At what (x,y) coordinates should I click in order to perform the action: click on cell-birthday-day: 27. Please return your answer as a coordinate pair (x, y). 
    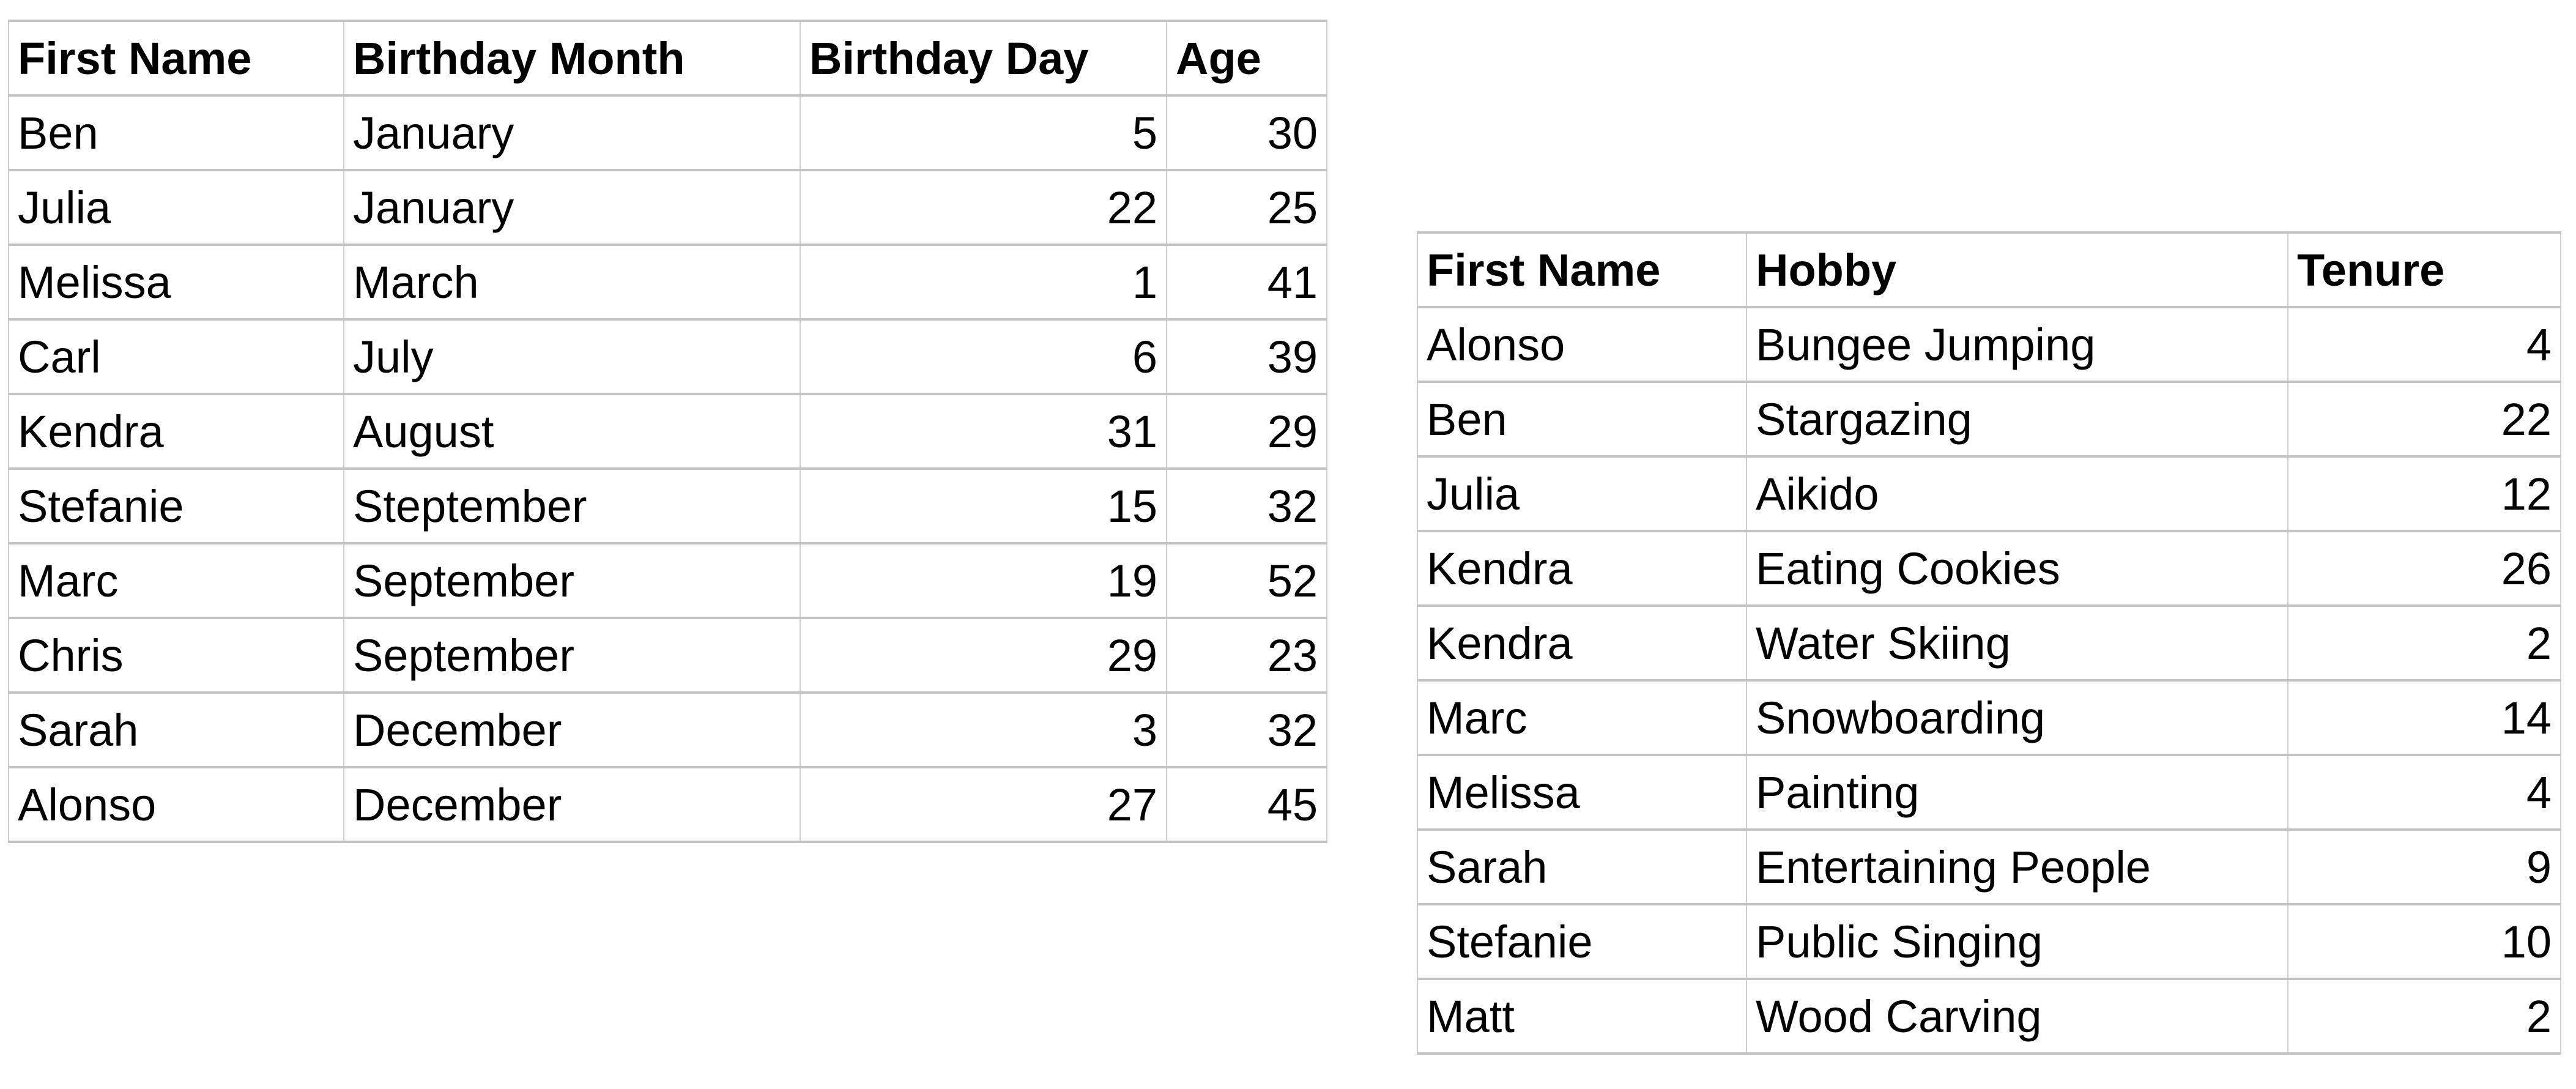
    Looking at the image, I should click on (983, 804).